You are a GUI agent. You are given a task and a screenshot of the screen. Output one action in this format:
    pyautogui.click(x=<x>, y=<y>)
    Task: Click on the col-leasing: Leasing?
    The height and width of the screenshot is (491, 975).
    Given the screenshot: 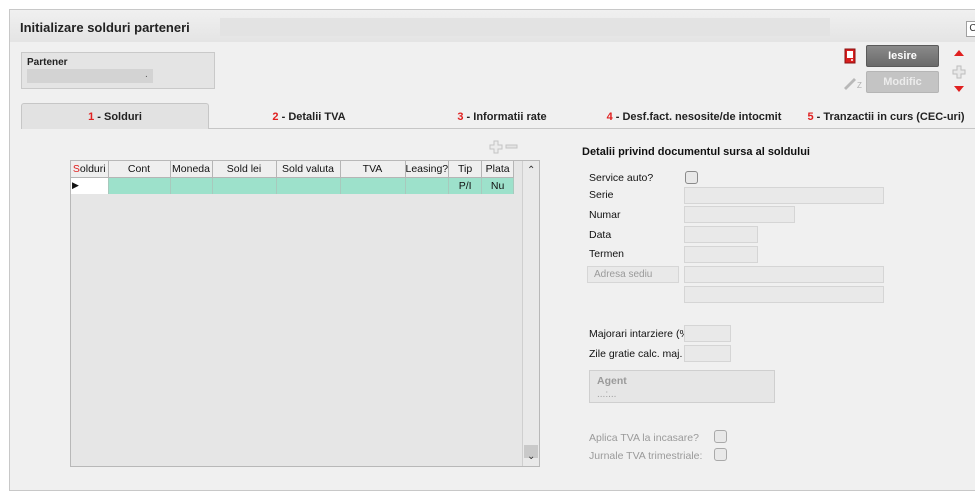 What is the action you would take?
    pyautogui.click(x=427, y=169)
    